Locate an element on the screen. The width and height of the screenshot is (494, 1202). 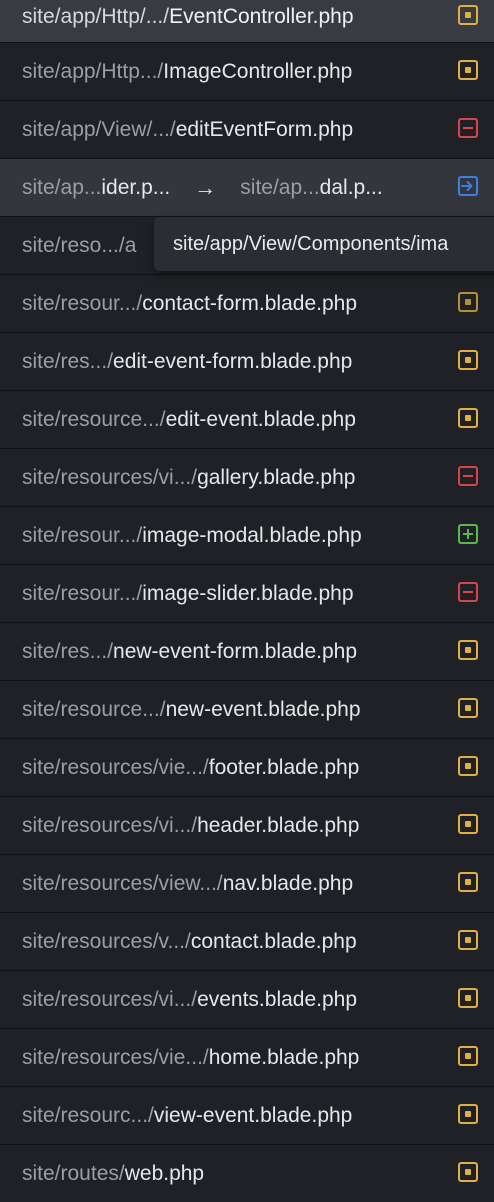
file-row: site/resour.../image-slider.blade.php is located at coordinates (247, 594).